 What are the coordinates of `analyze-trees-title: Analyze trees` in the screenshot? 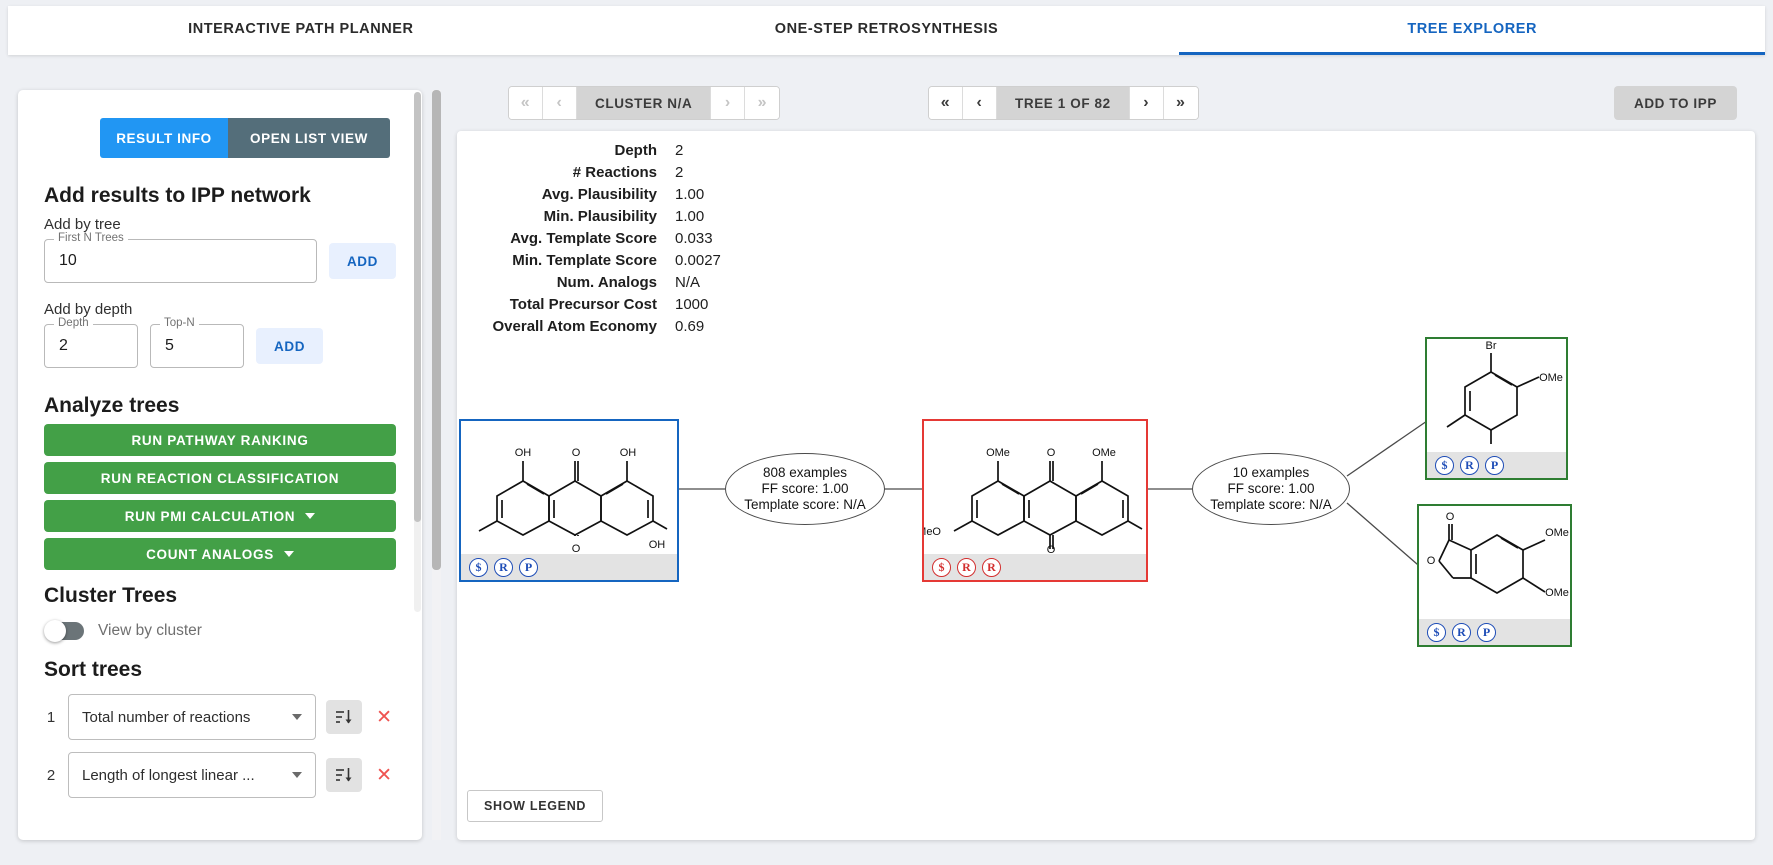 It's located at (112, 405).